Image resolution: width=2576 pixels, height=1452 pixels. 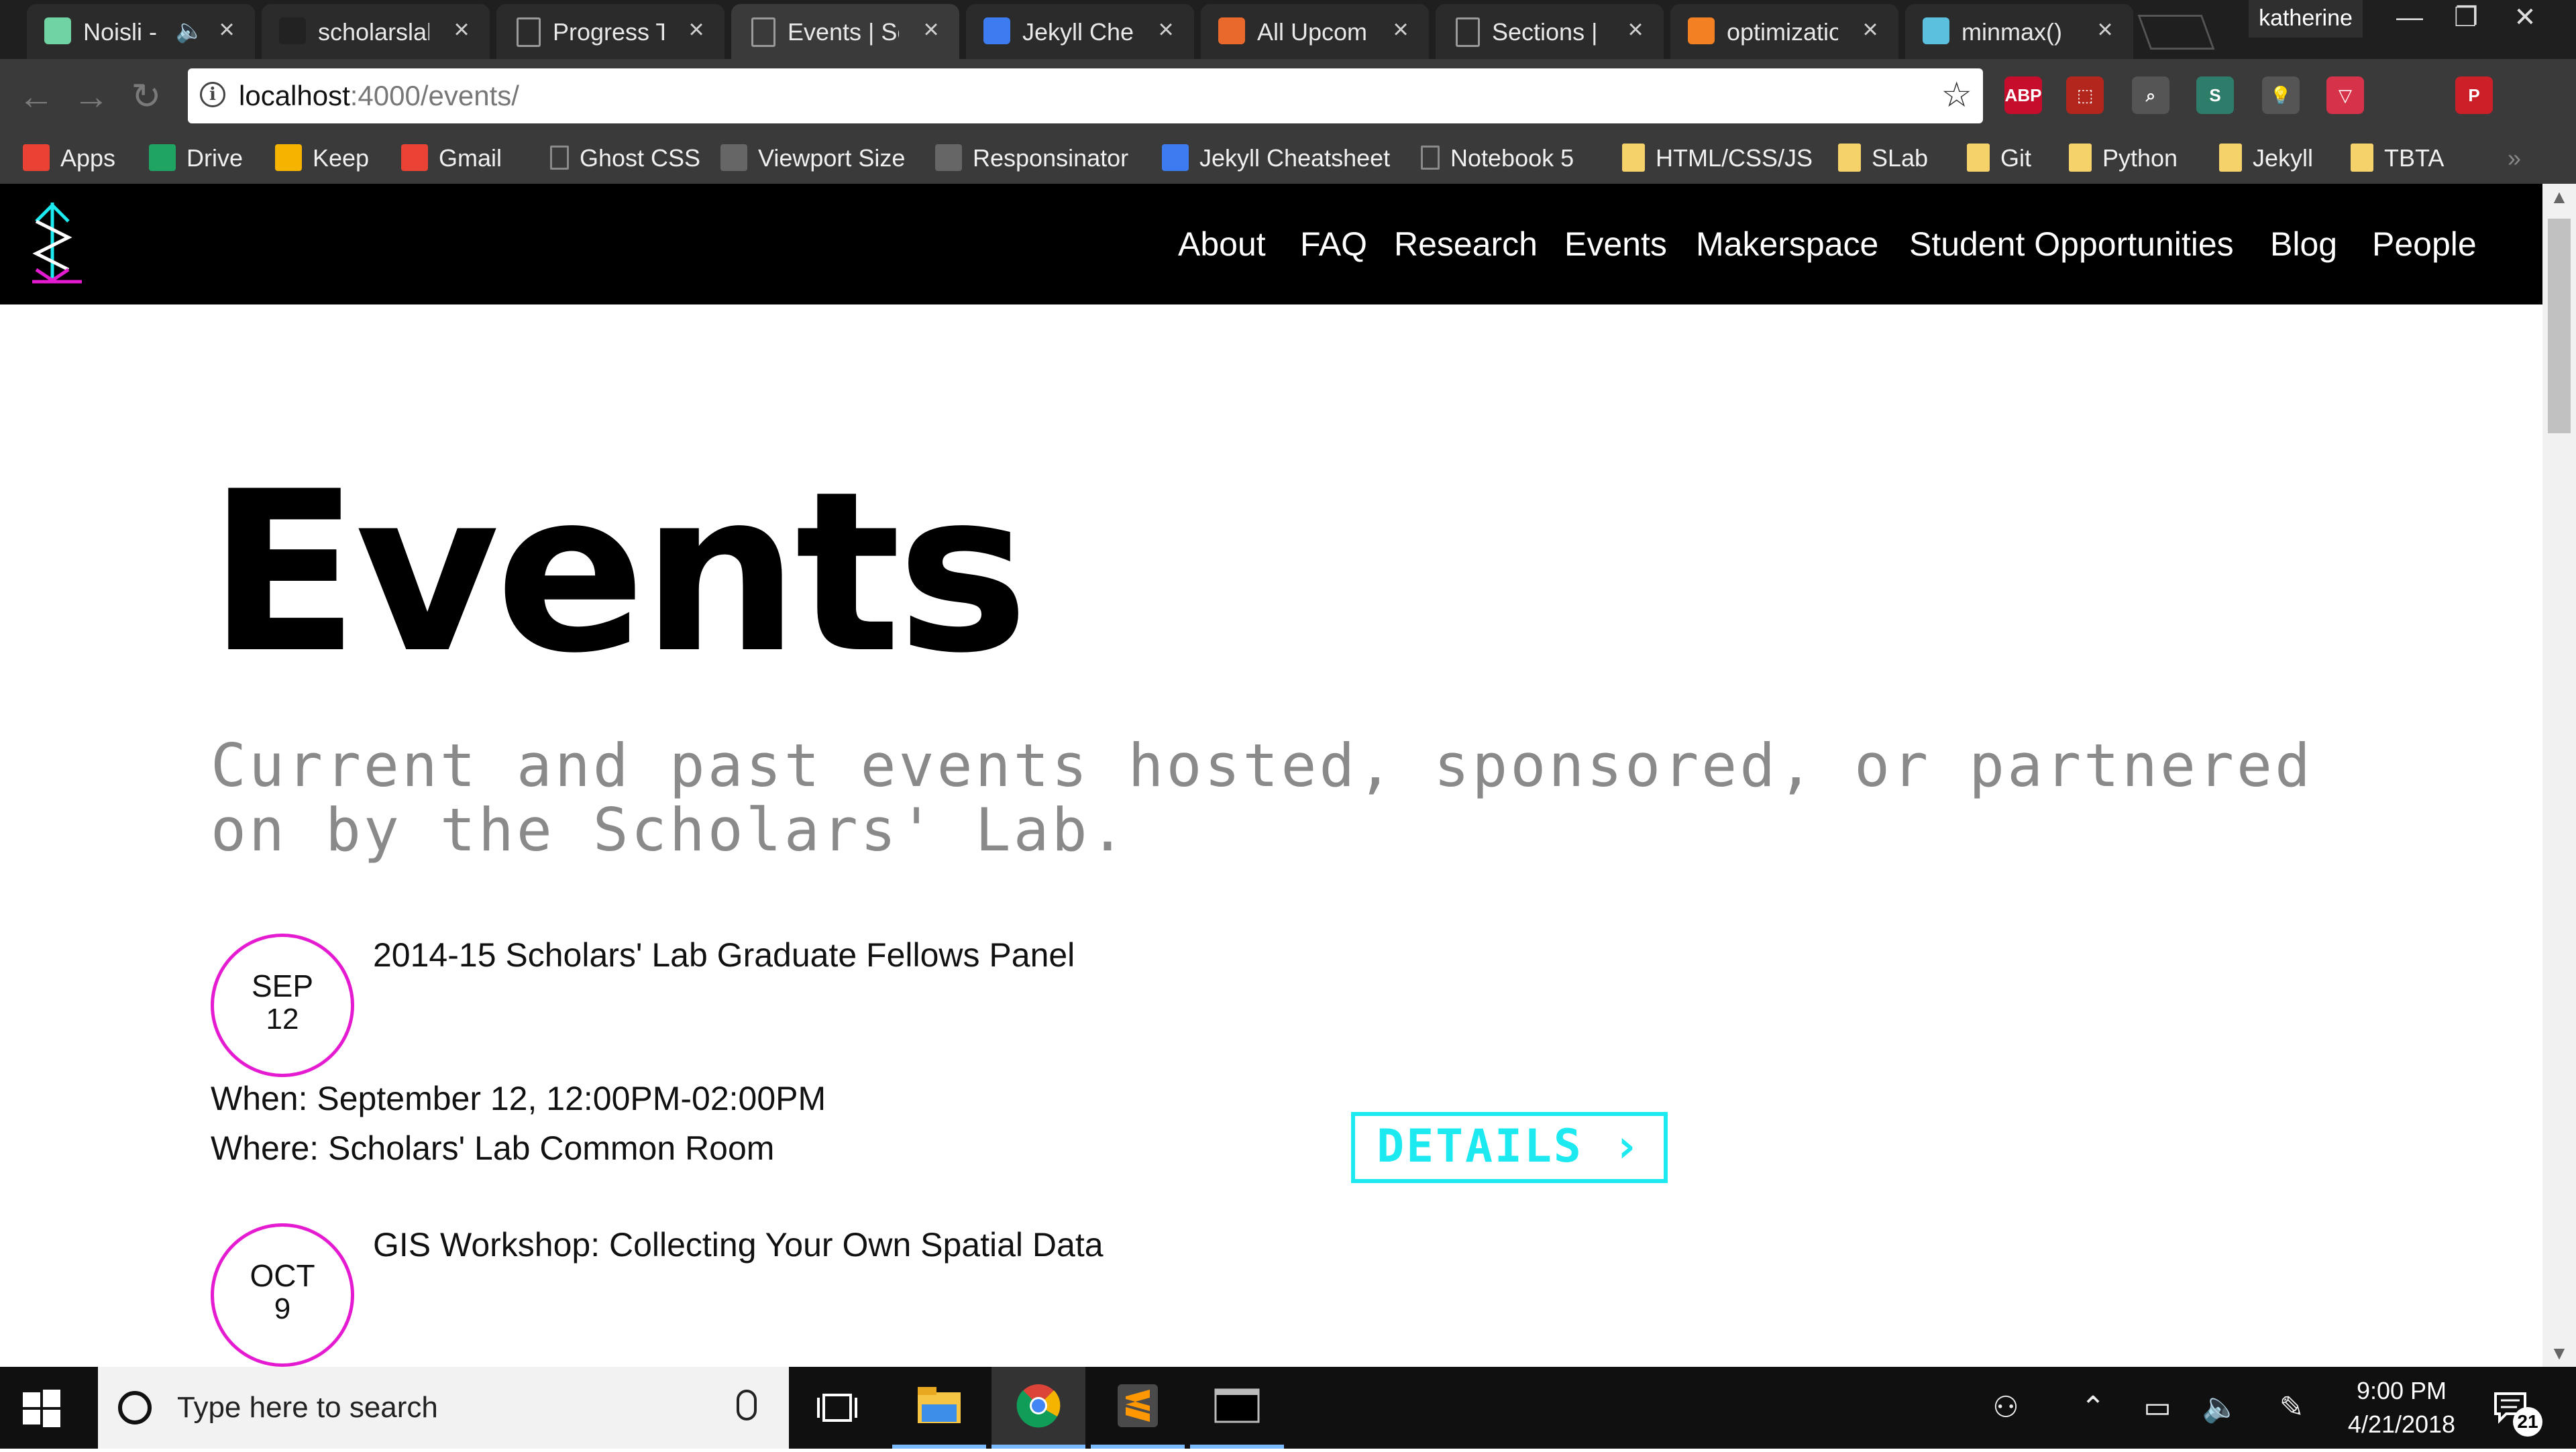 What do you see at coordinates (2424, 244) in the screenshot?
I see `nav-link-people: People` at bounding box center [2424, 244].